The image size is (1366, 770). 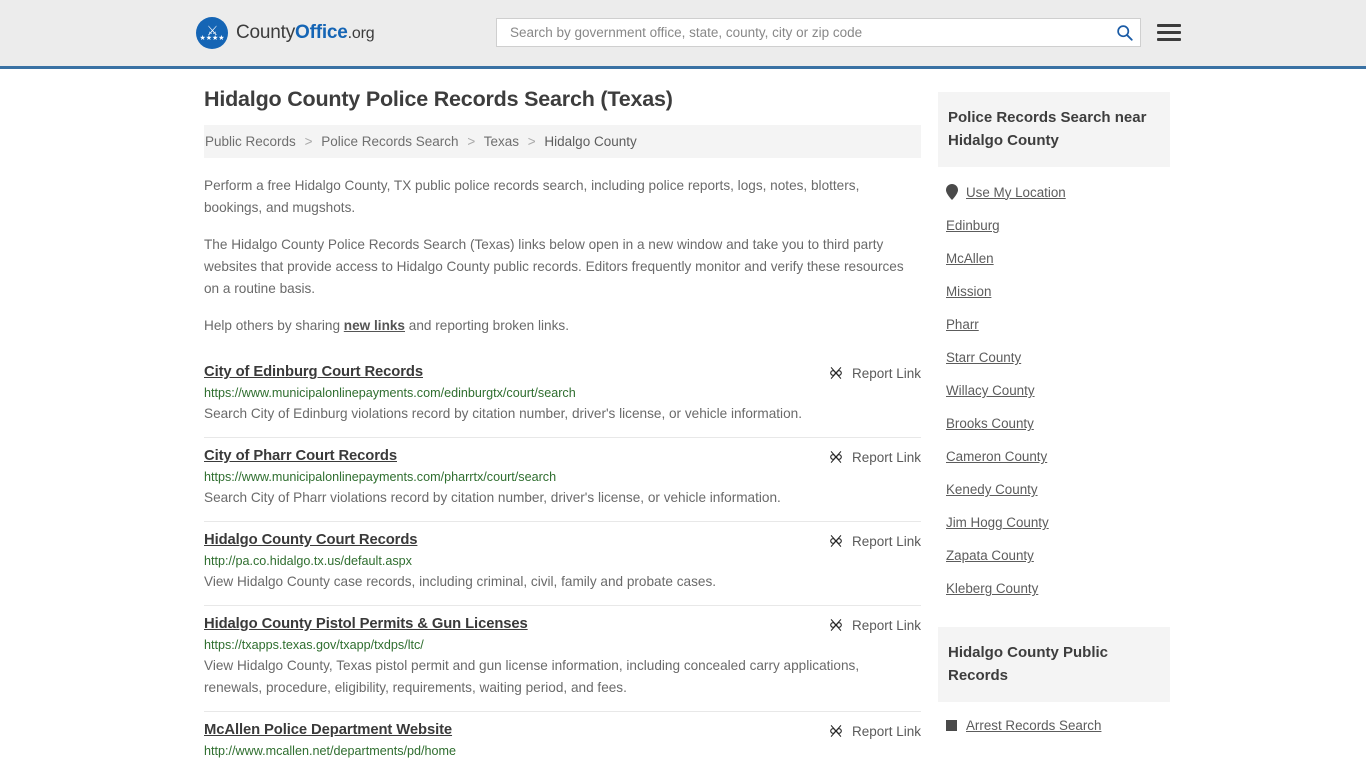 I want to click on sidebar-item-use-my-location: Use My Location, so click(x=1058, y=192).